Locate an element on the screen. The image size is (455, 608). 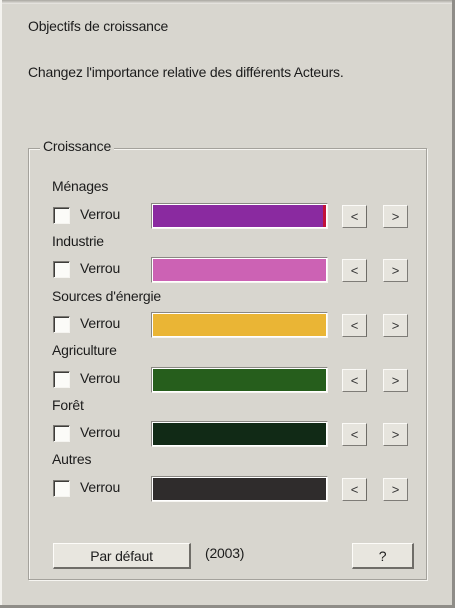
category-label: Industrie is located at coordinates (78, 241).